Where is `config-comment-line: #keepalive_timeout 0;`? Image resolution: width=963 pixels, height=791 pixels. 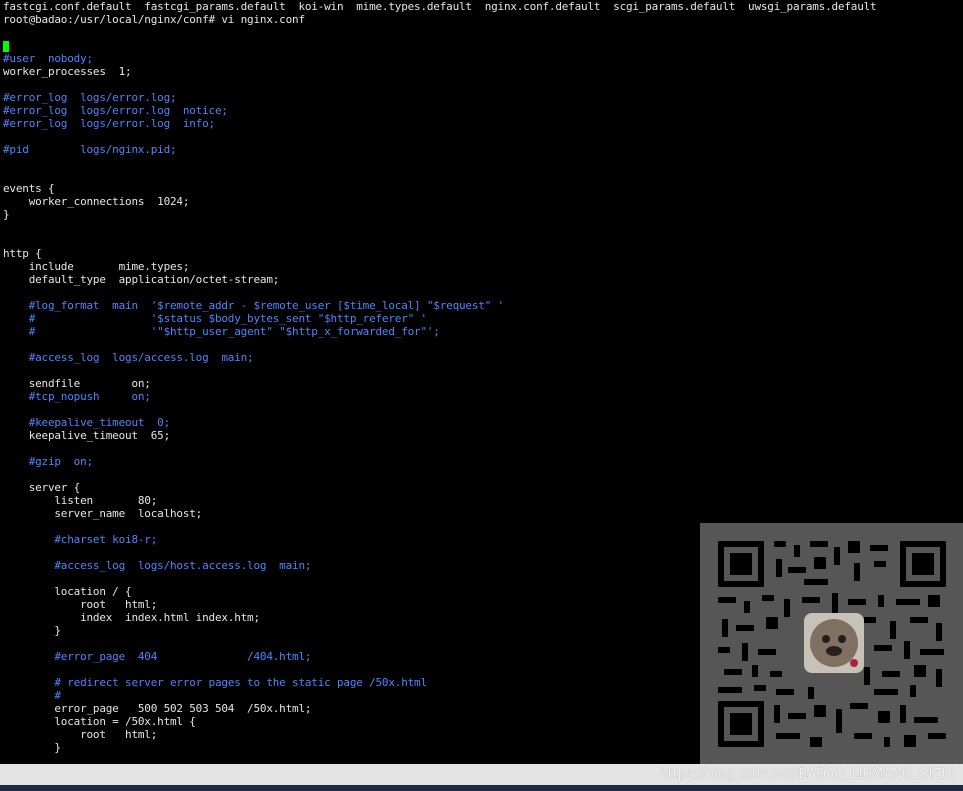 config-comment-line: #keepalive_timeout 0; is located at coordinates (87, 422).